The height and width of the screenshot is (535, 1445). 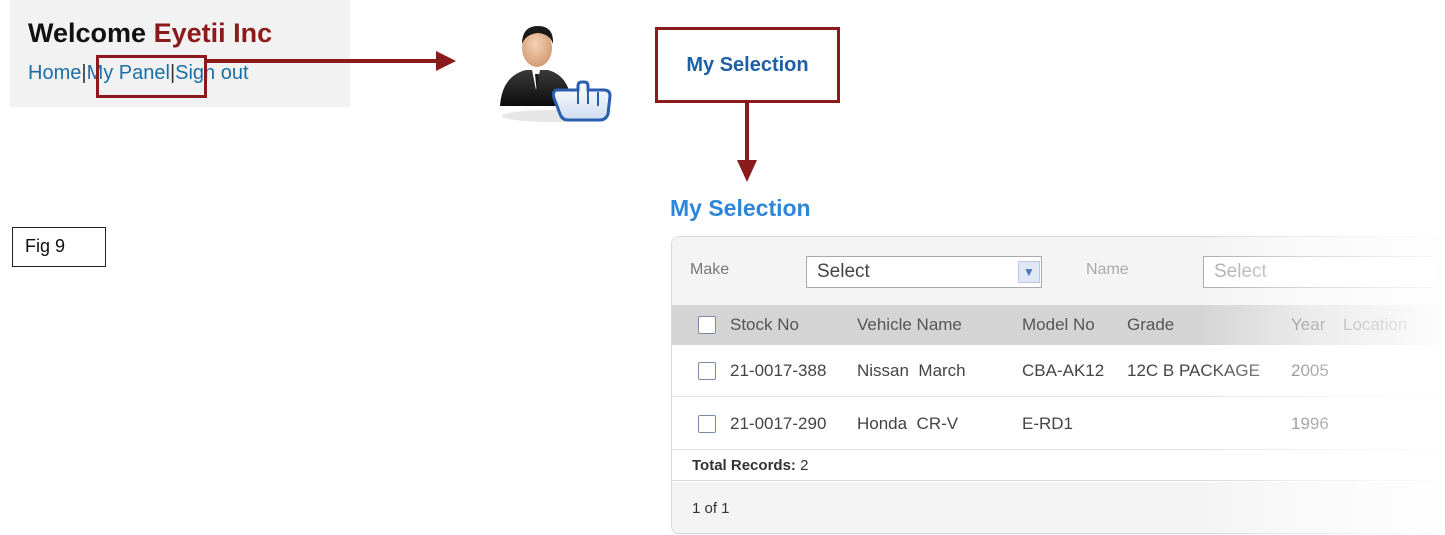 I want to click on total-records: Total Records: 2, so click(x=750, y=465).